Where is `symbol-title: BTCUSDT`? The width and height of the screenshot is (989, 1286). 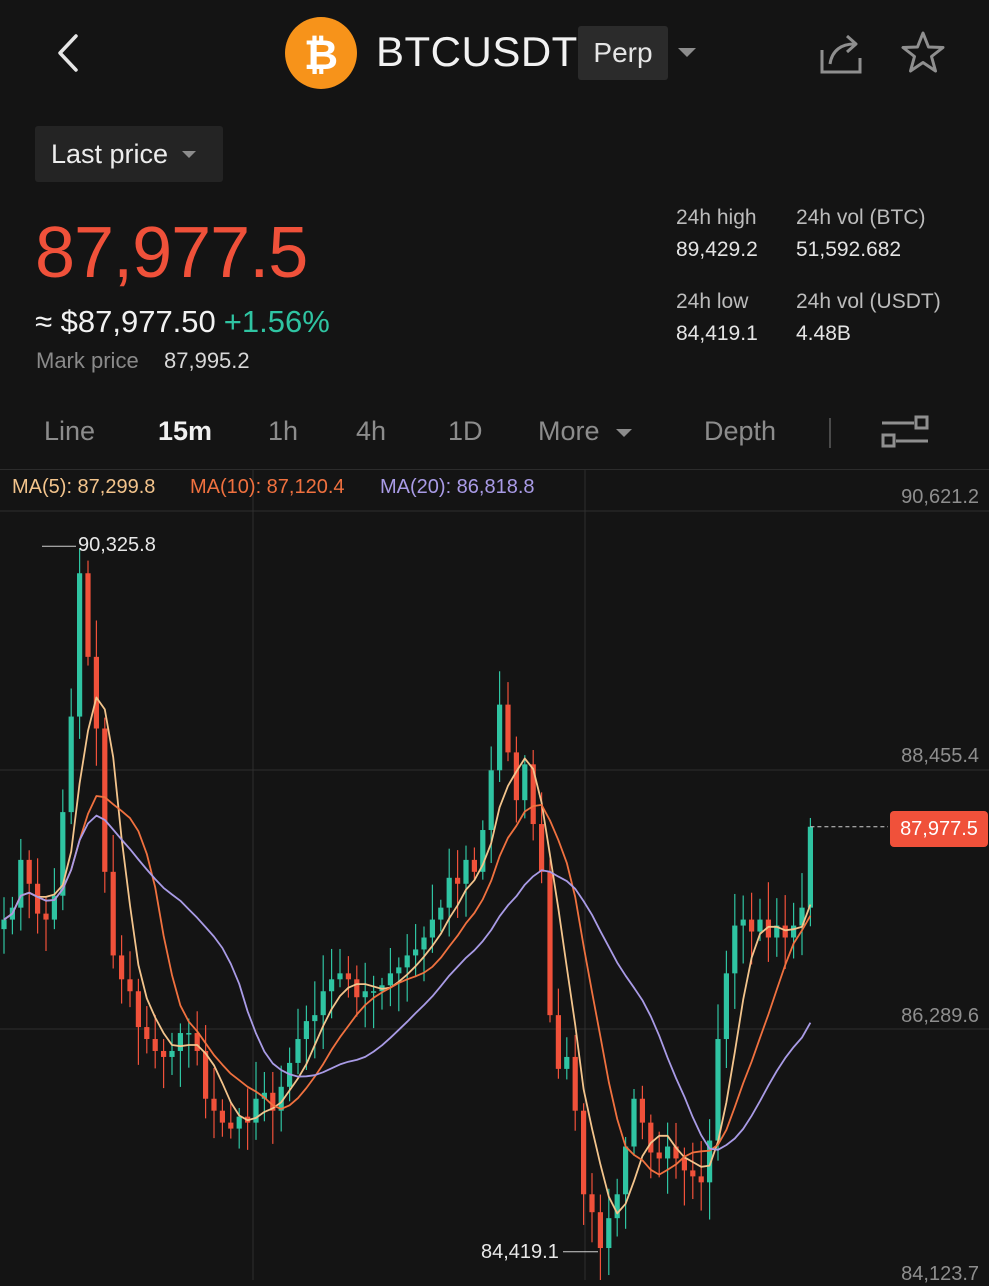
symbol-title: BTCUSDT is located at coordinates (477, 52).